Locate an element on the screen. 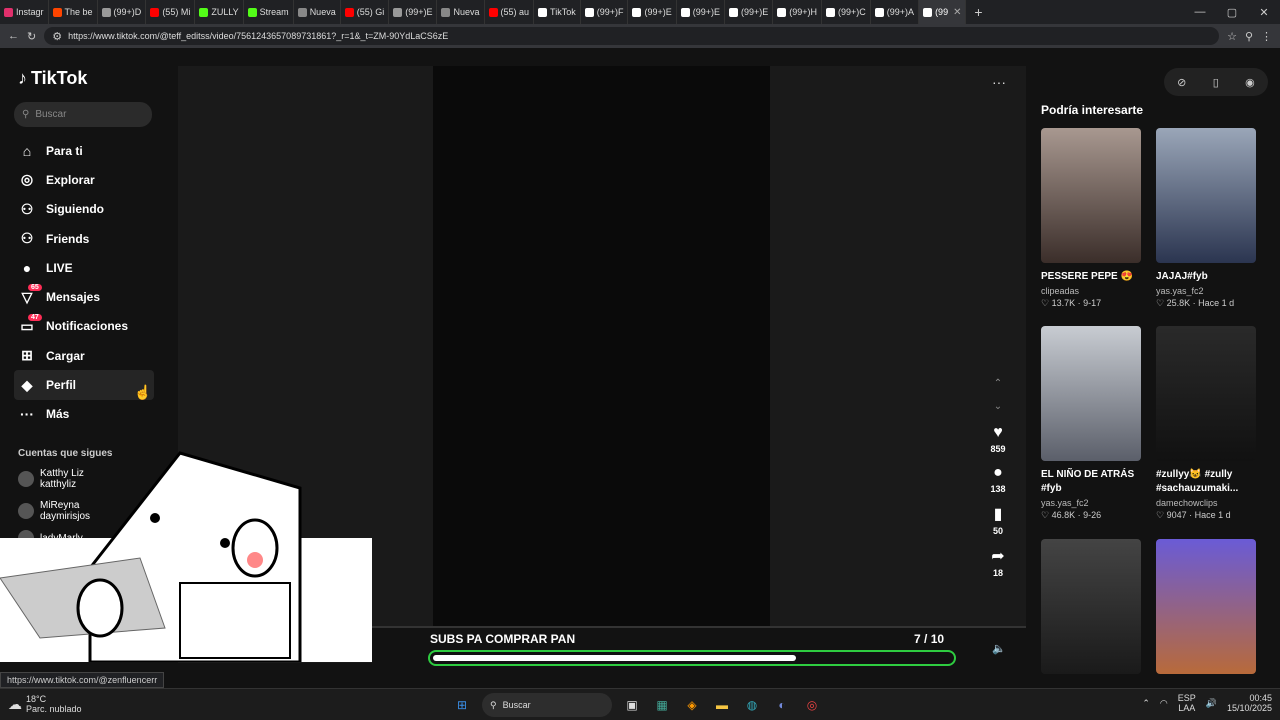  minimize-icon: — is located at coordinates (1200, 12).